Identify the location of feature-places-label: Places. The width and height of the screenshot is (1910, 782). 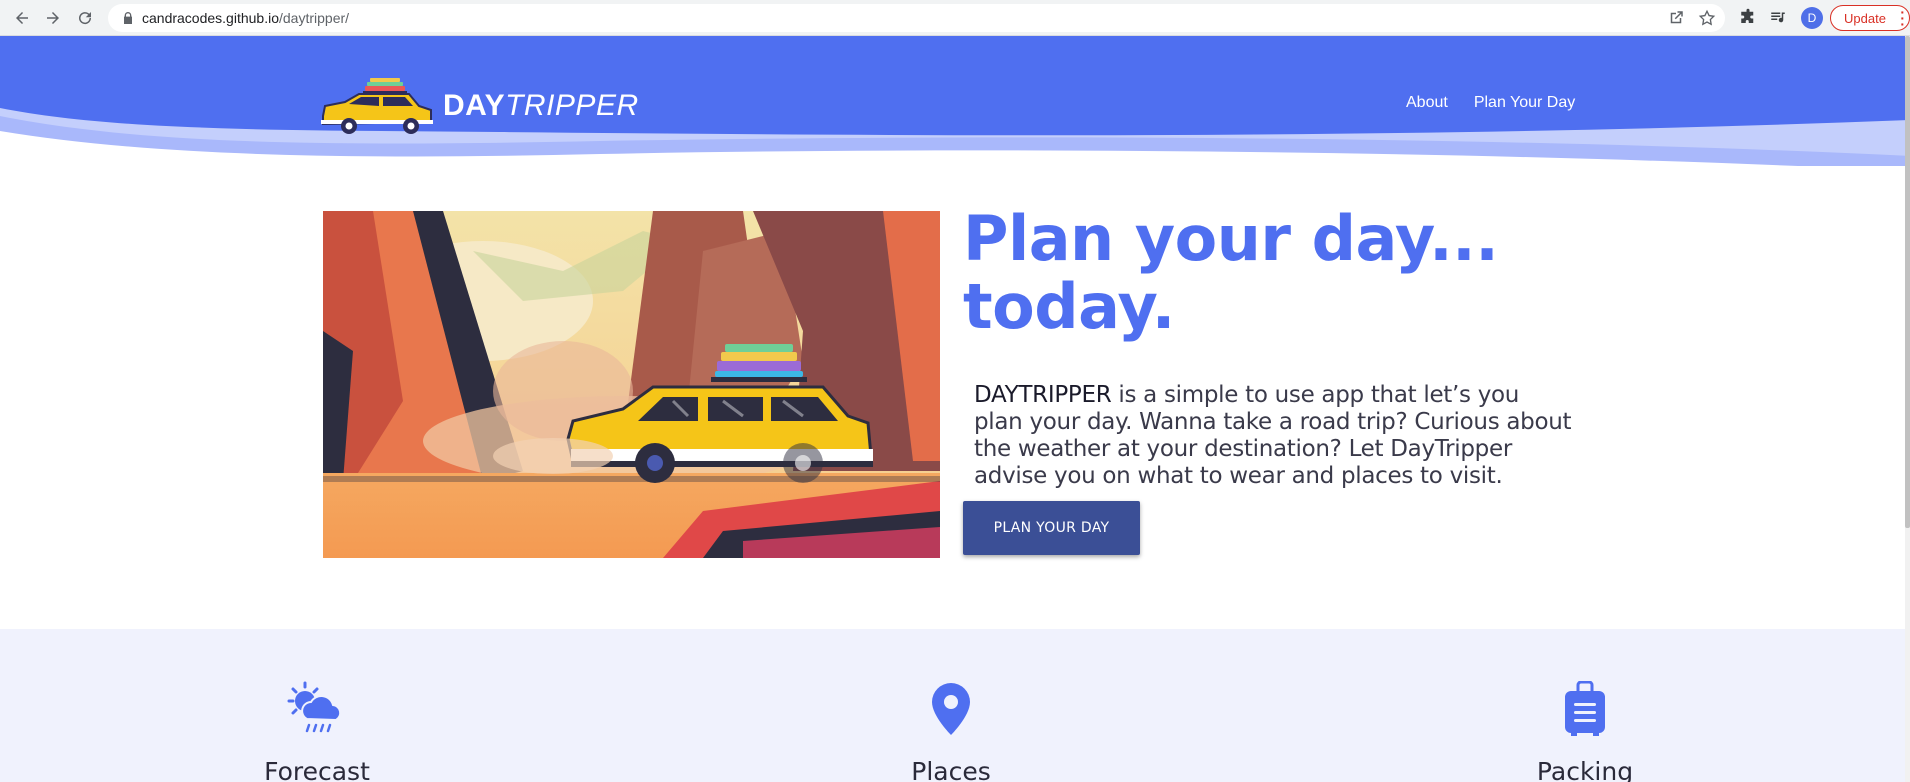
(951, 769).